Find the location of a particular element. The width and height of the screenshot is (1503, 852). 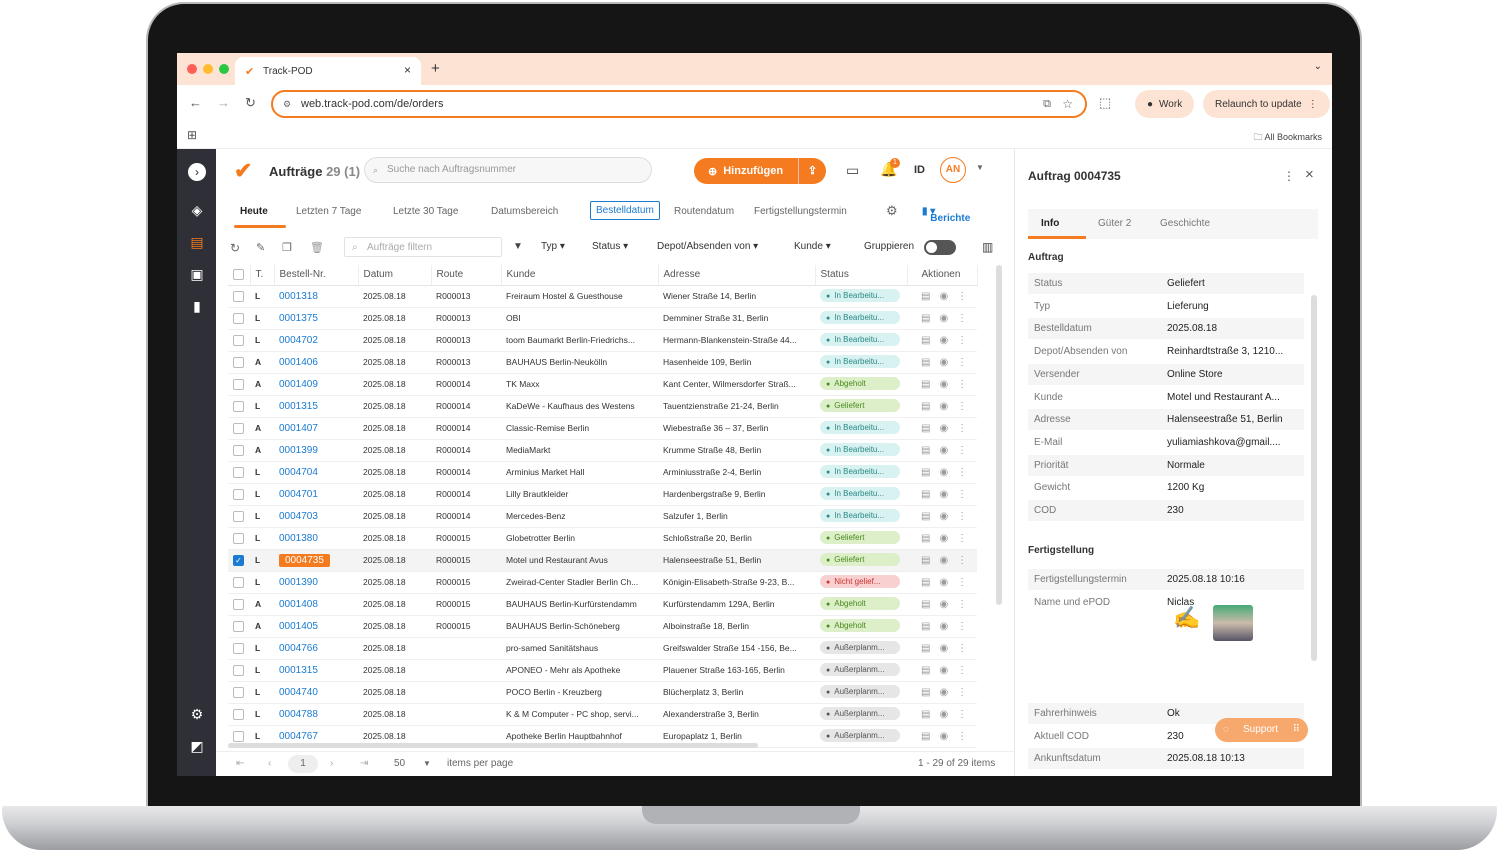

edit-icon: ✎ is located at coordinates (260, 247).